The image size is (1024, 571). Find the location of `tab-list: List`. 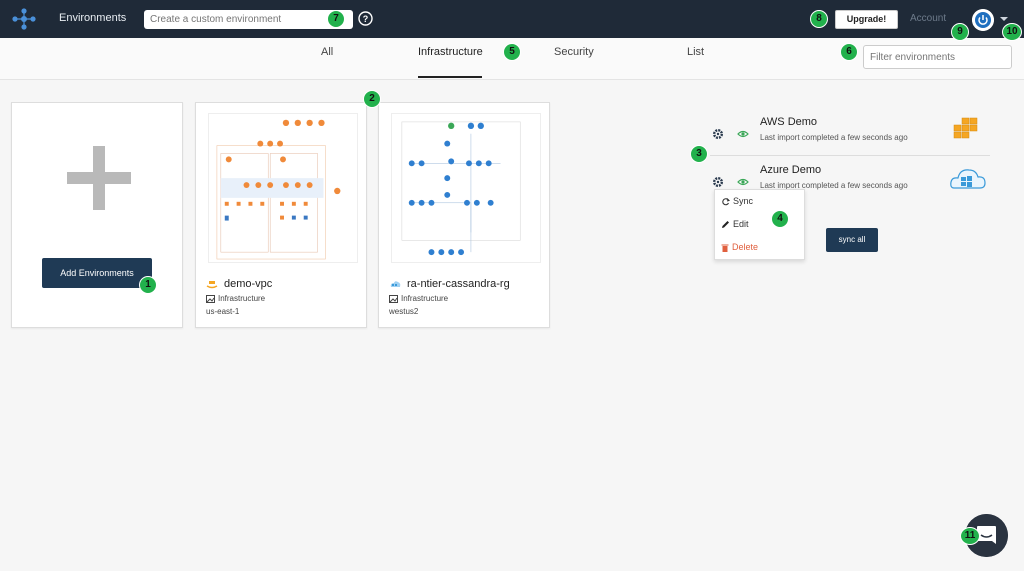

tab-list: List is located at coordinates (695, 52).